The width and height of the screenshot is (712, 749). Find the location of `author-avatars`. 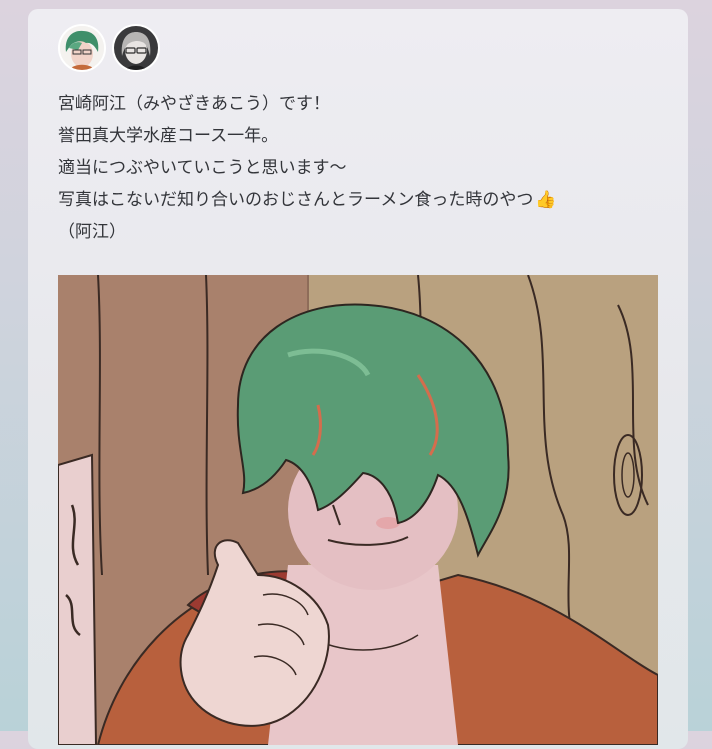

author-avatars is located at coordinates (109, 48).